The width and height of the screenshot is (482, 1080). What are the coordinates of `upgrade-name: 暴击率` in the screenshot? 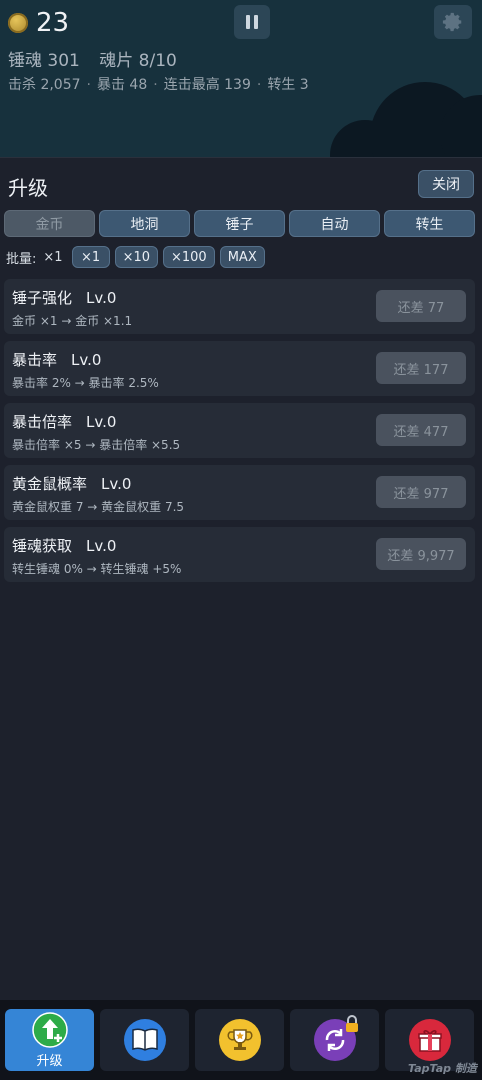 It's located at (35, 360).